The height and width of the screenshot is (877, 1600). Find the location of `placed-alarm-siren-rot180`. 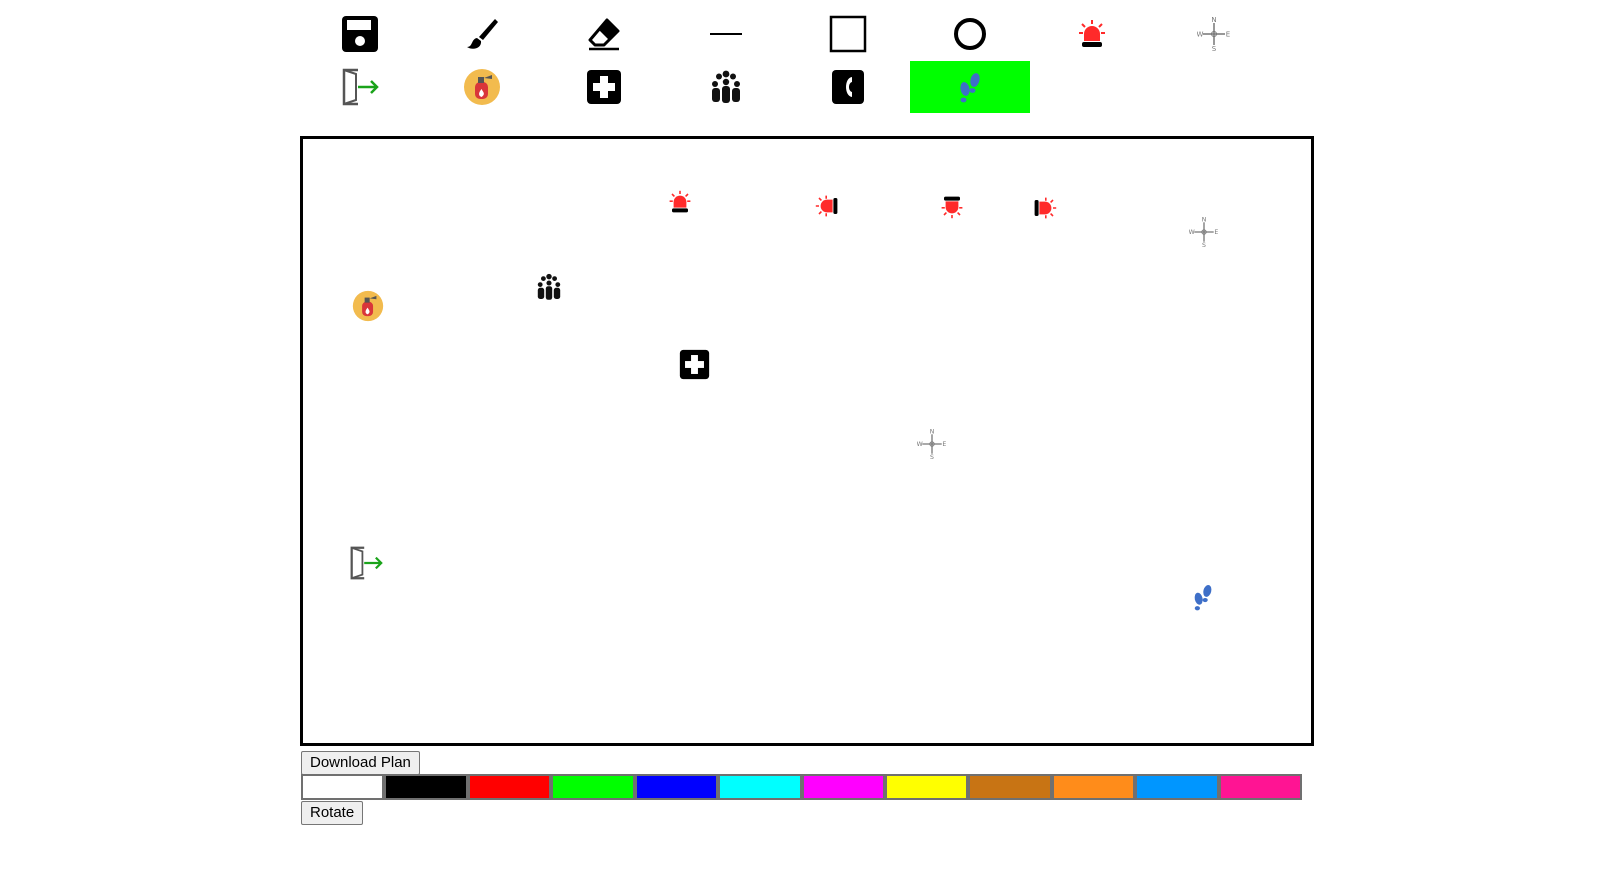

placed-alarm-siren-rot180 is located at coordinates (952, 207).